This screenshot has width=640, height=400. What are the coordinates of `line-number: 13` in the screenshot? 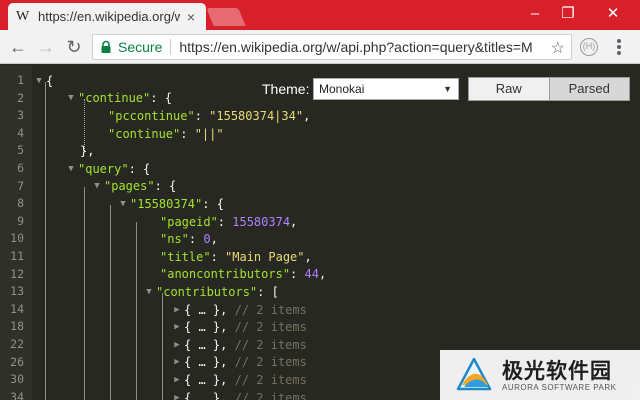 It's located at (17, 291).